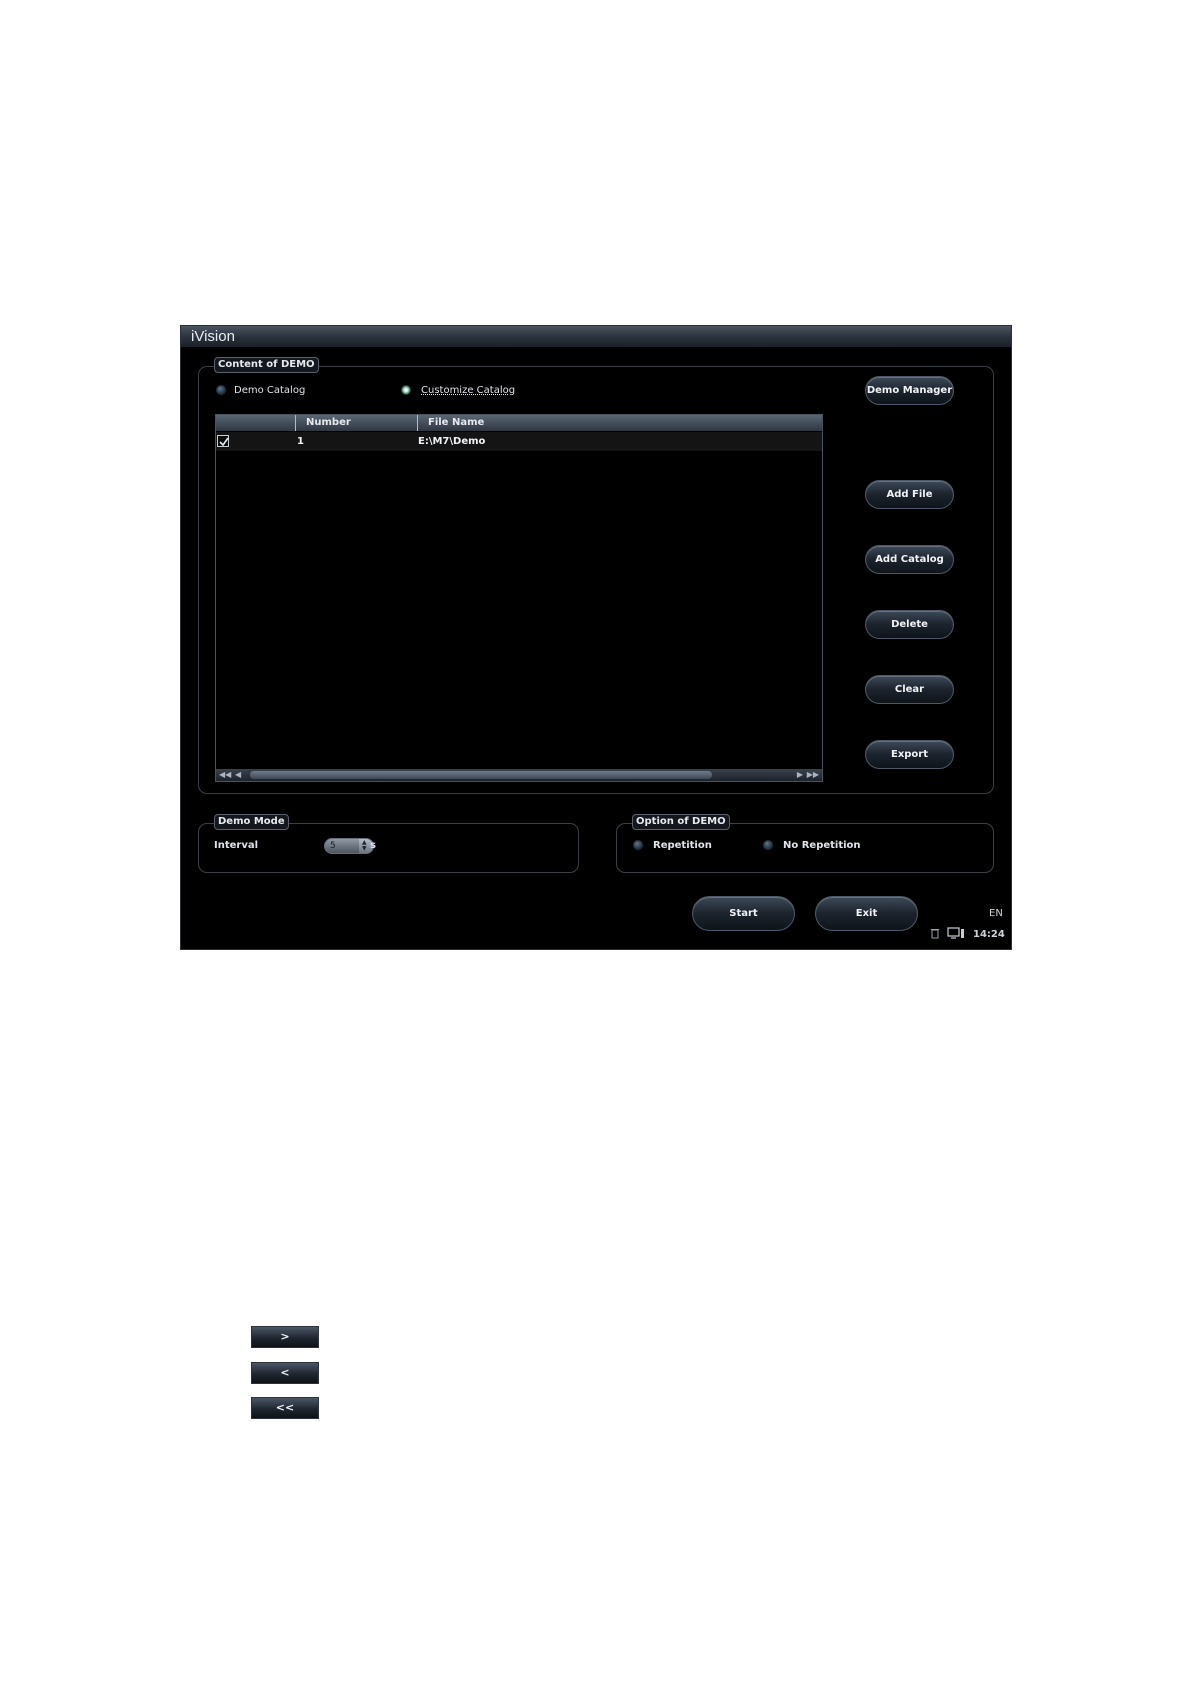  I want to click on scrollbar-thumb, so click(481, 775).